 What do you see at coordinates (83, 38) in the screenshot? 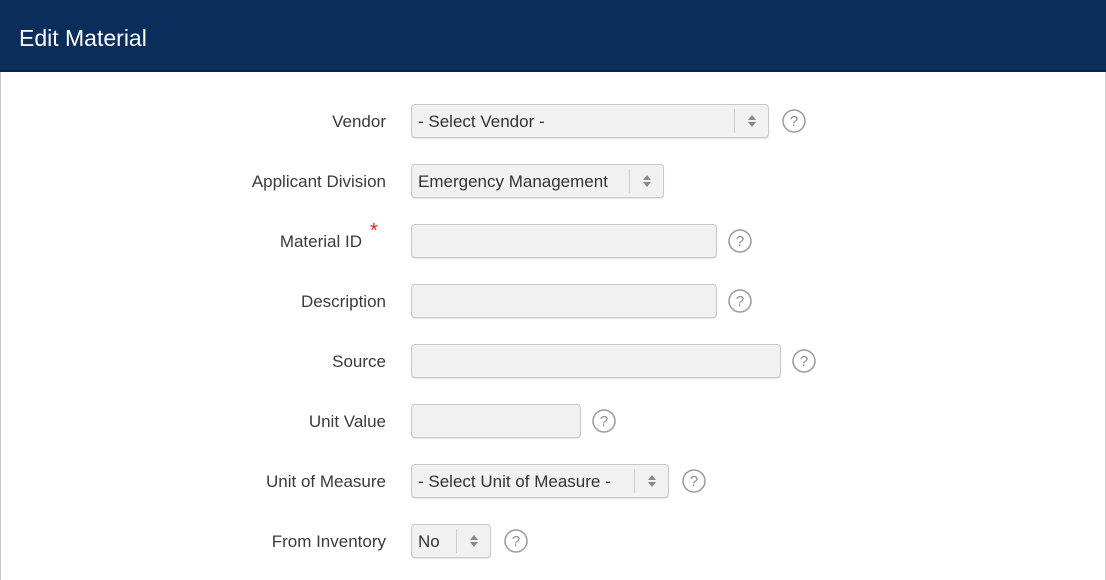
I see `page-title: Edit Material` at bounding box center [83, 38].